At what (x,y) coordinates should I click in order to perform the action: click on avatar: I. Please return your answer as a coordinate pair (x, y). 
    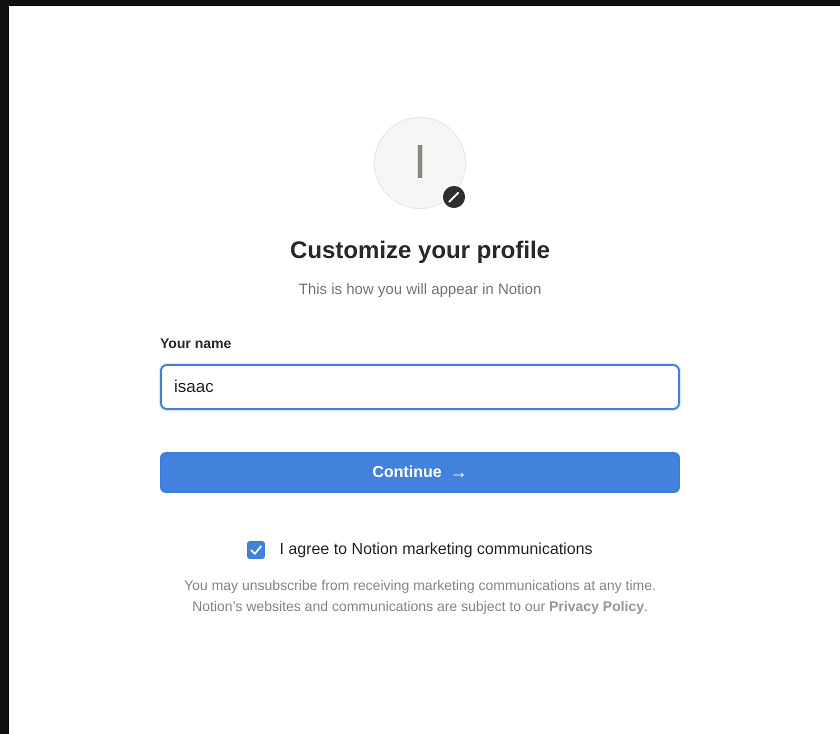
    Looking at the image, I should click on (420, 163).